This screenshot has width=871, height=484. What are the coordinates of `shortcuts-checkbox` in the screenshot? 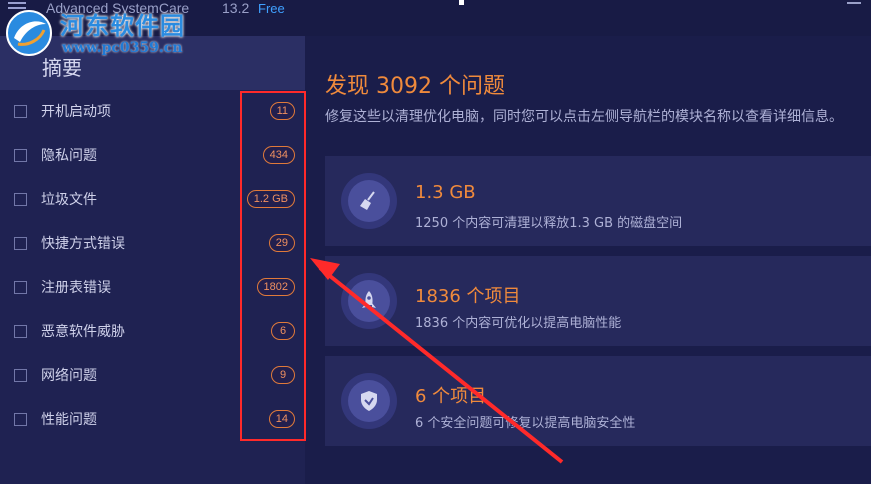 It's located at (20, 243).